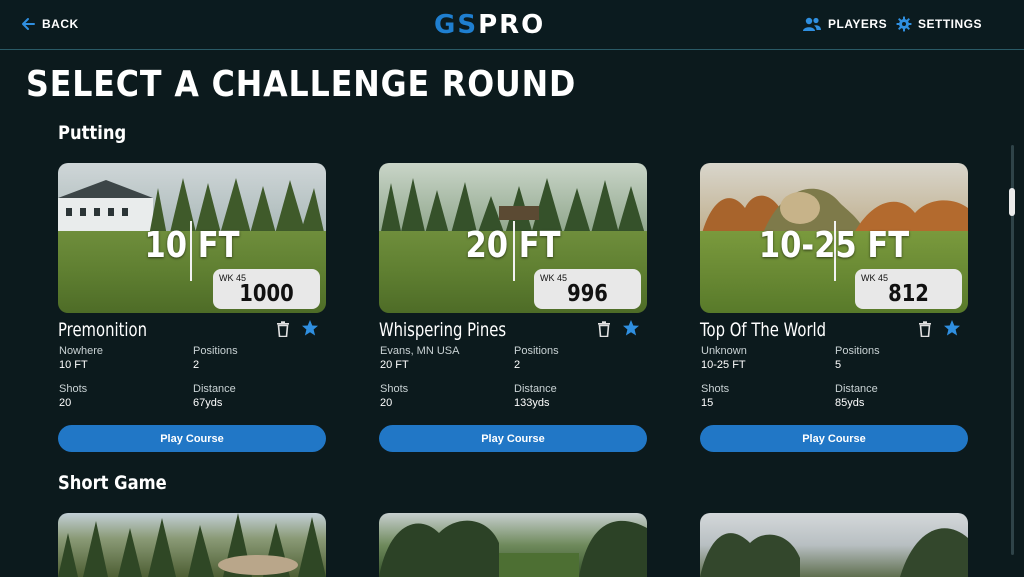  I want to click on course-thumbnail: 10 FT WK 45 1000, so click(192, 238).